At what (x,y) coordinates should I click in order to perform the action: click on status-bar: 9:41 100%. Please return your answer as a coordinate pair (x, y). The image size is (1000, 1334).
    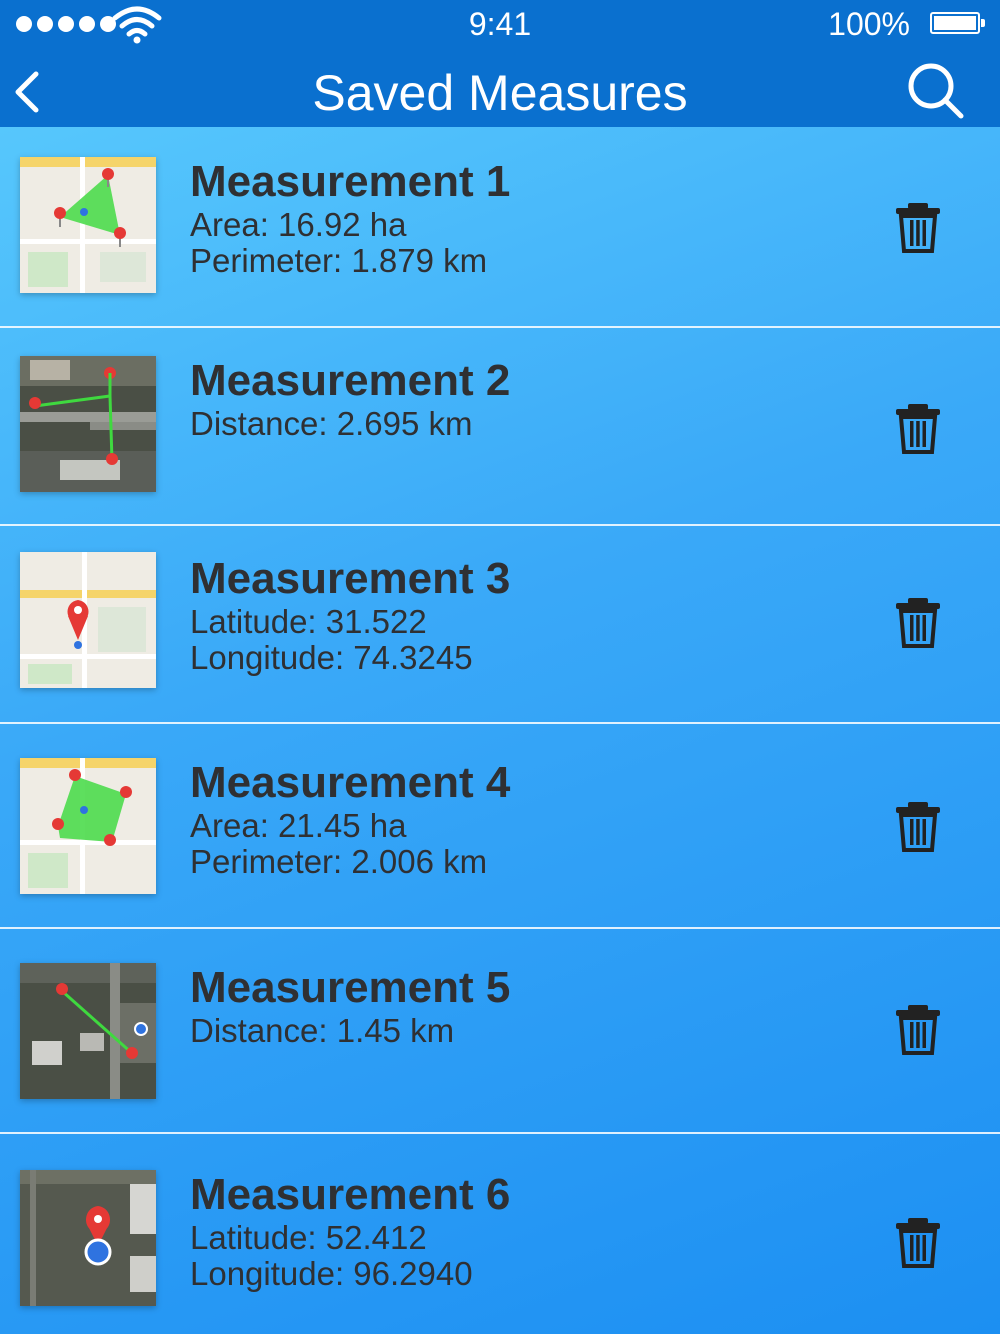
    Looking at the image, I should click on (500, 25).